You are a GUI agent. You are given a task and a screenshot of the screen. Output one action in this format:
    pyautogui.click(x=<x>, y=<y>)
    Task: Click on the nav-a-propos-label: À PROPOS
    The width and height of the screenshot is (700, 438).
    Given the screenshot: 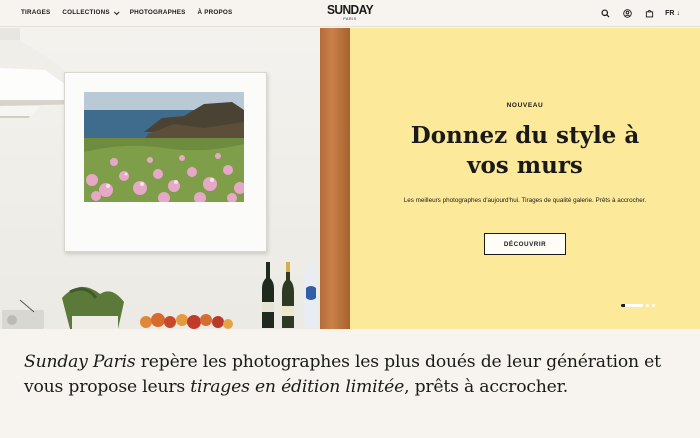 What is the action you would take?
    pyautogui.click(x=215, y=12)
    